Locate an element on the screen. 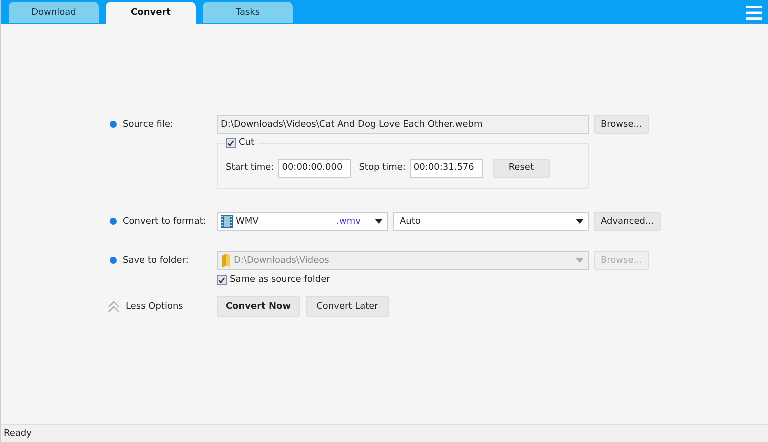 This screenshot has height=442, width=768. tab: Tasks is located at coordinates (248, 12).